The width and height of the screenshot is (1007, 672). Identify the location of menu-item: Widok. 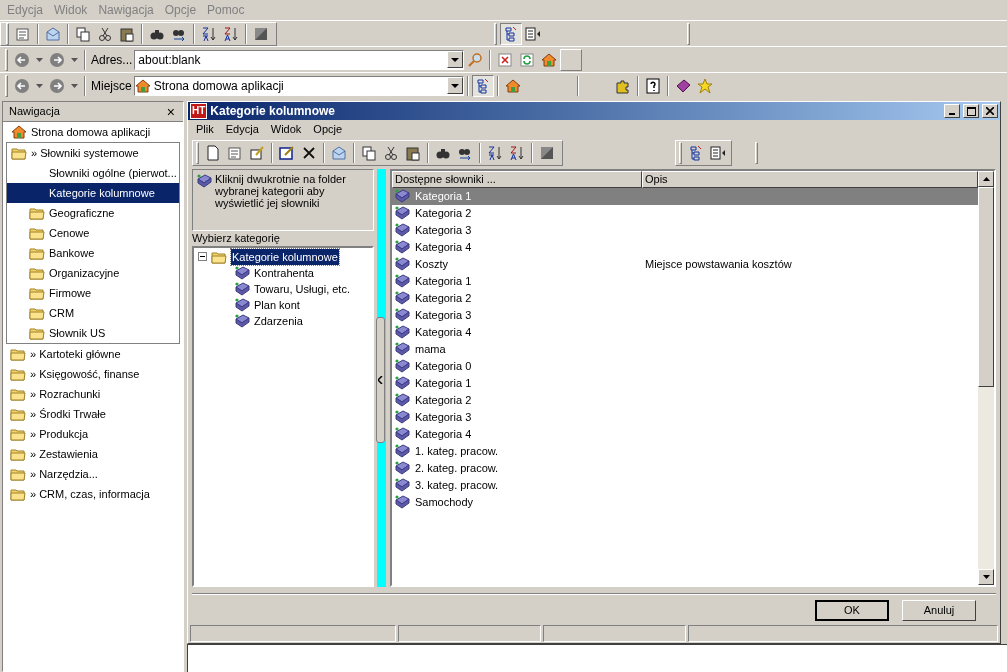
(286, 129).